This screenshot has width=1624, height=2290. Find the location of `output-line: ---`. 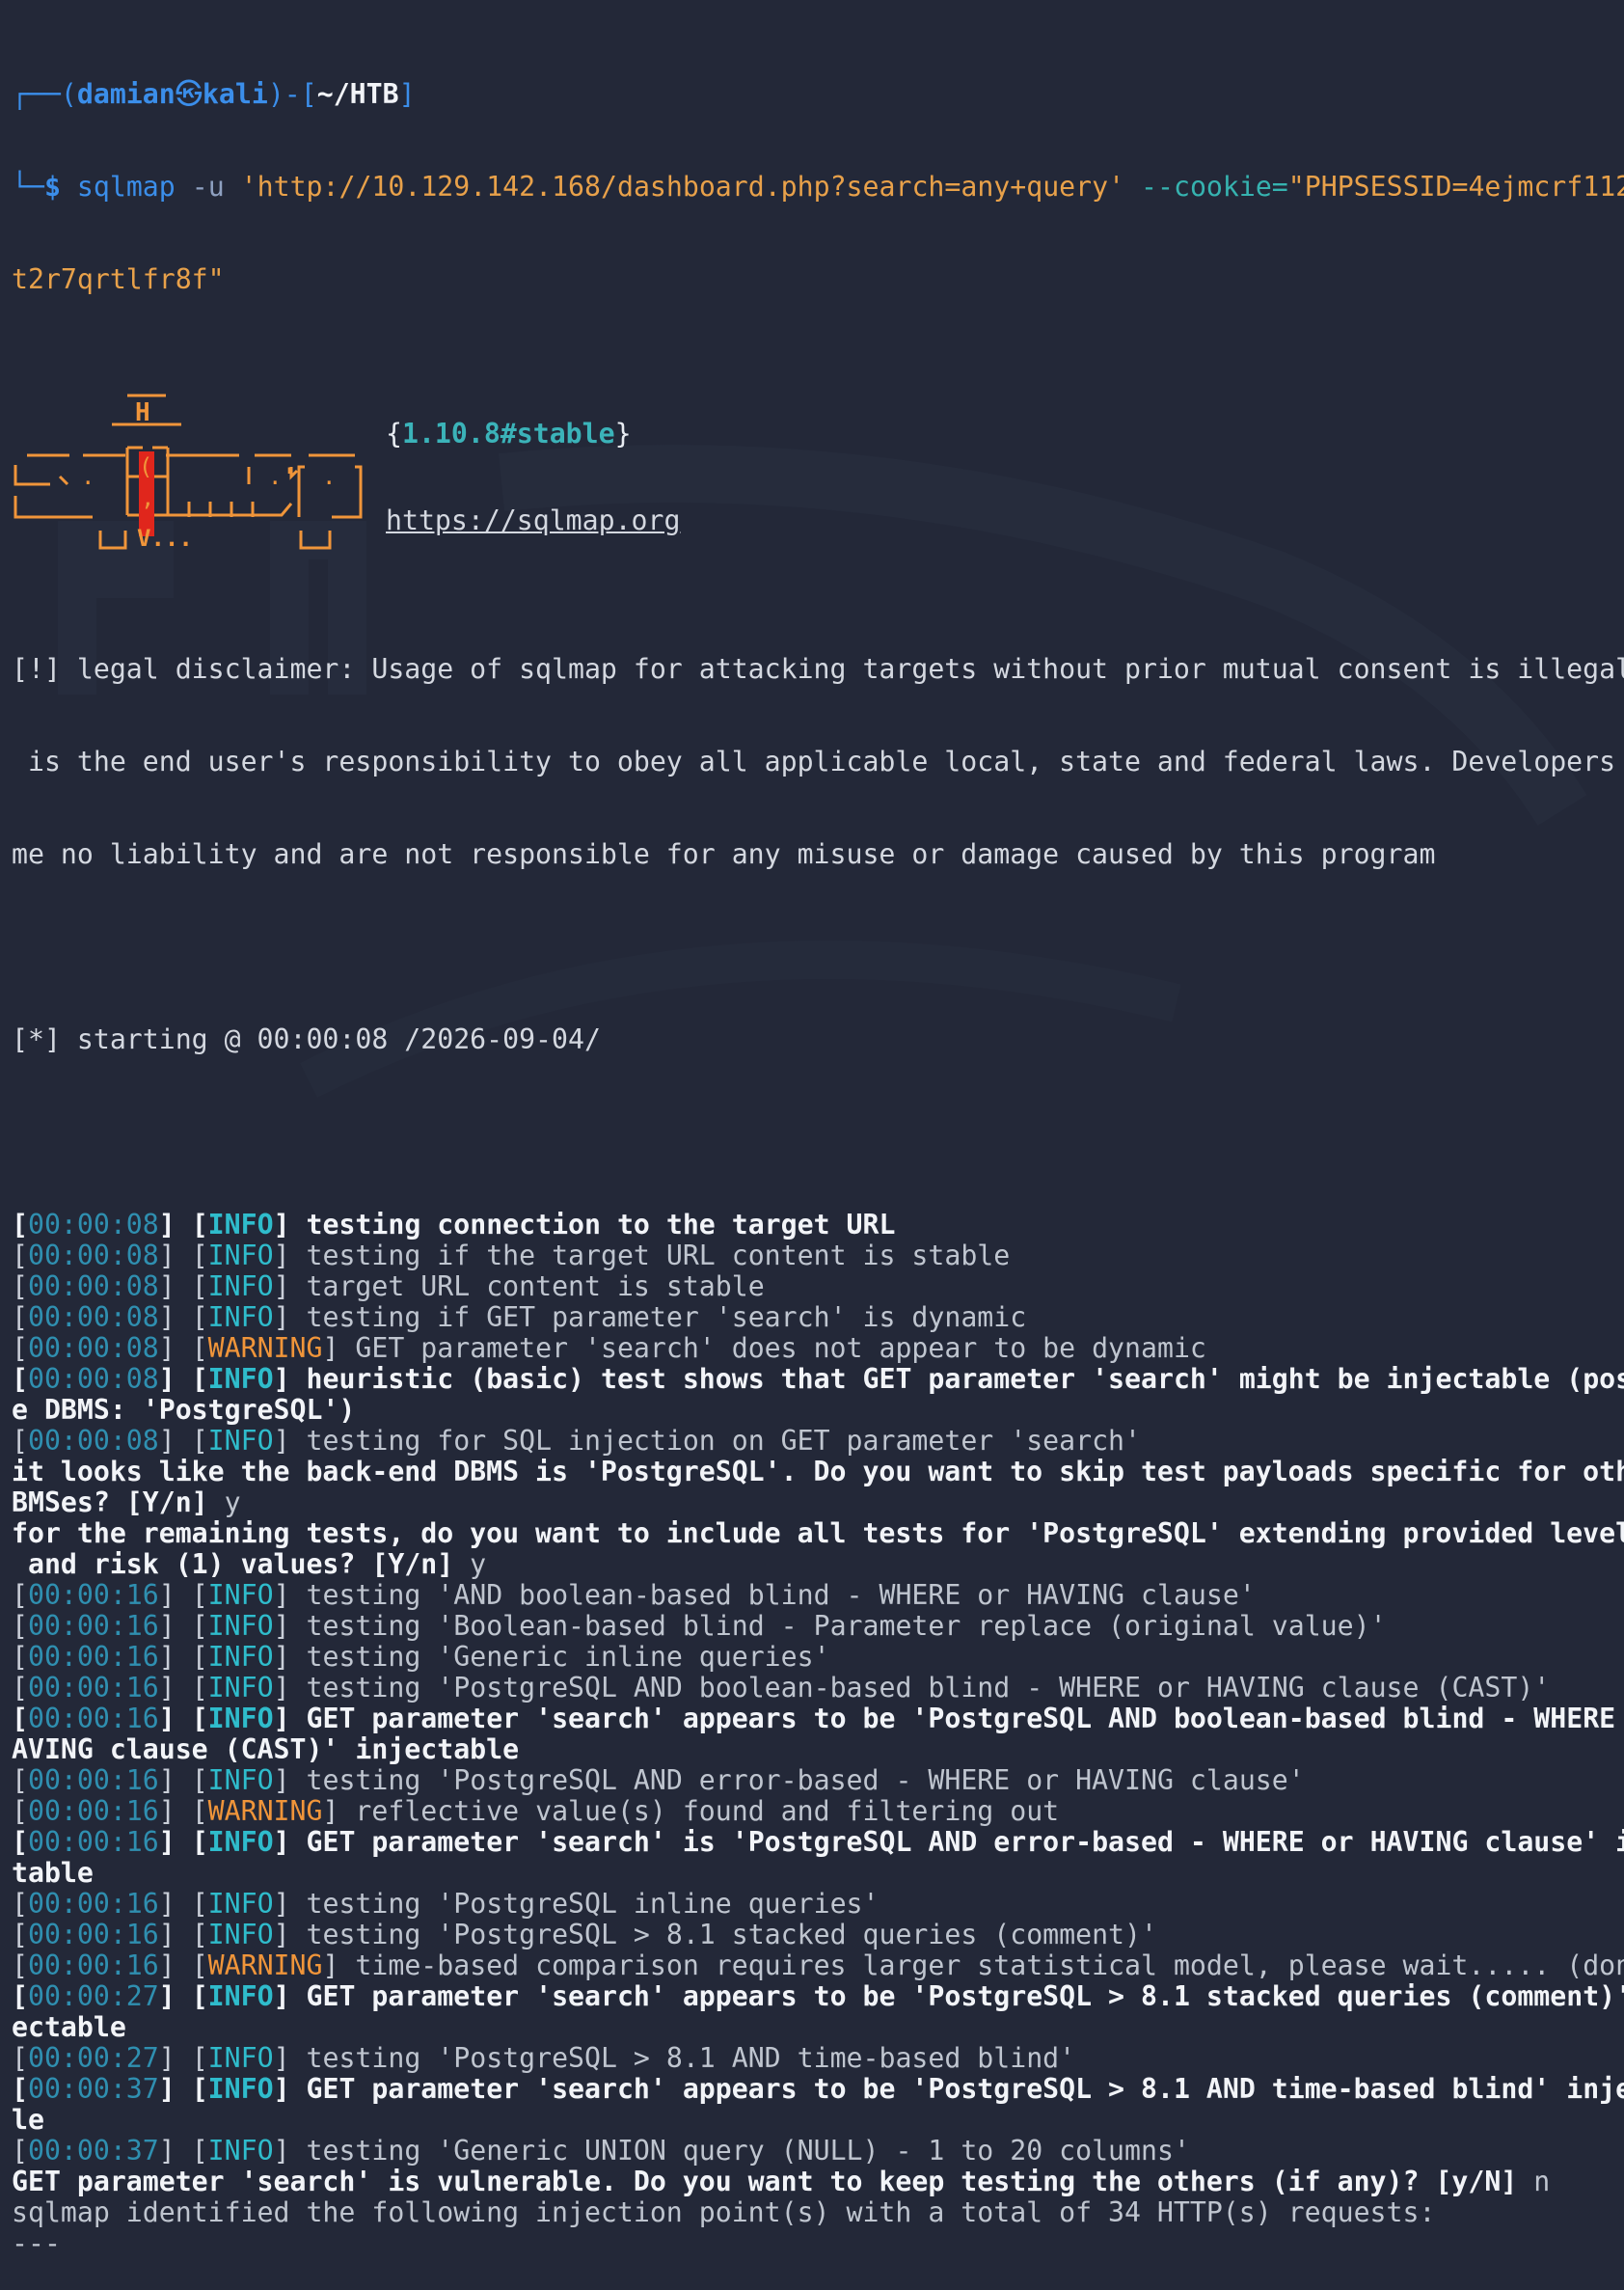

output-line: --- is located at coordinates (812, 2243).